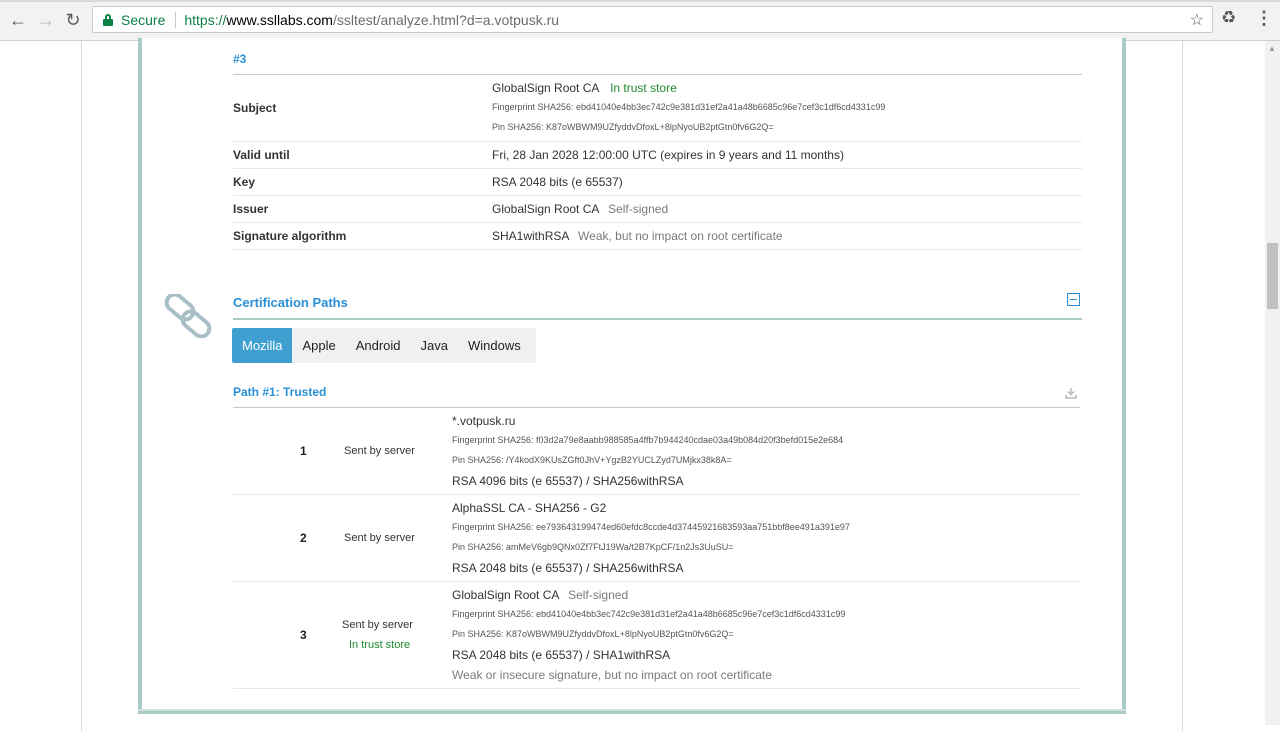 This screenshot has height=731, width=1280. Describe the element at coordinates (1272, 48) in the screenshot. I see `scroll-up-arrow-icon: ▲` at that location.